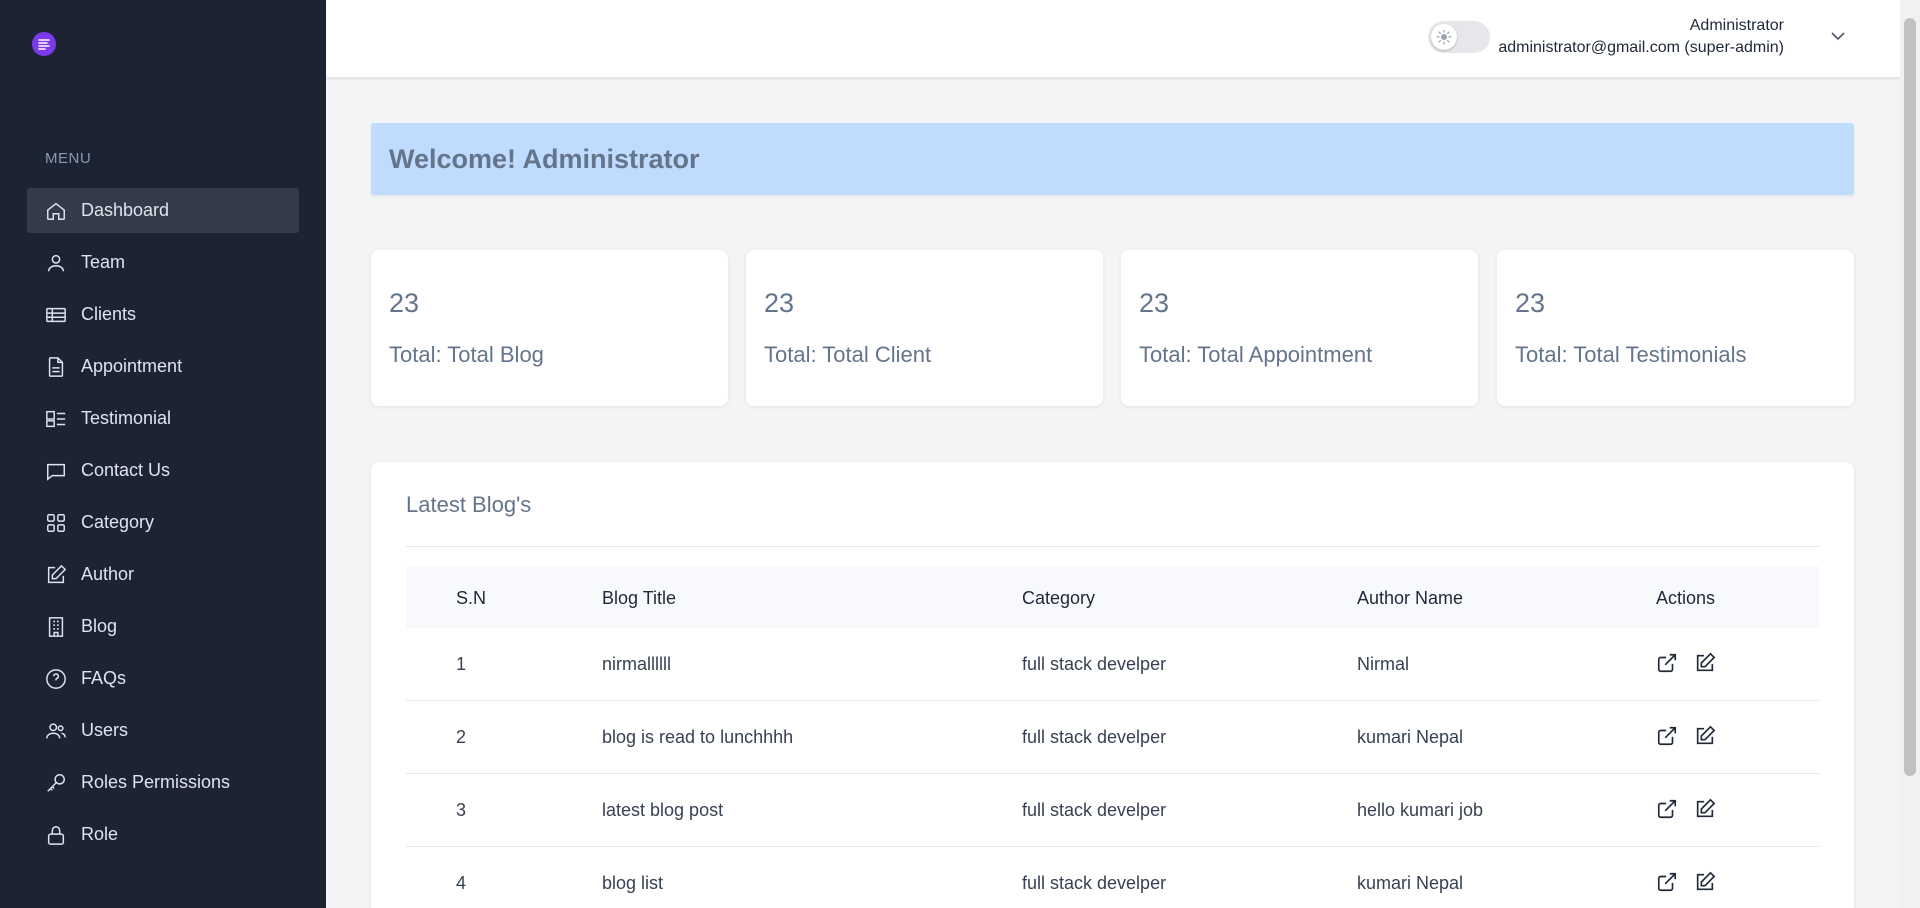  What do you see at coordinates (109, 314) in the screenshot?
I see `sidebar-item-label: Clients` at bounding box center [109, 314].